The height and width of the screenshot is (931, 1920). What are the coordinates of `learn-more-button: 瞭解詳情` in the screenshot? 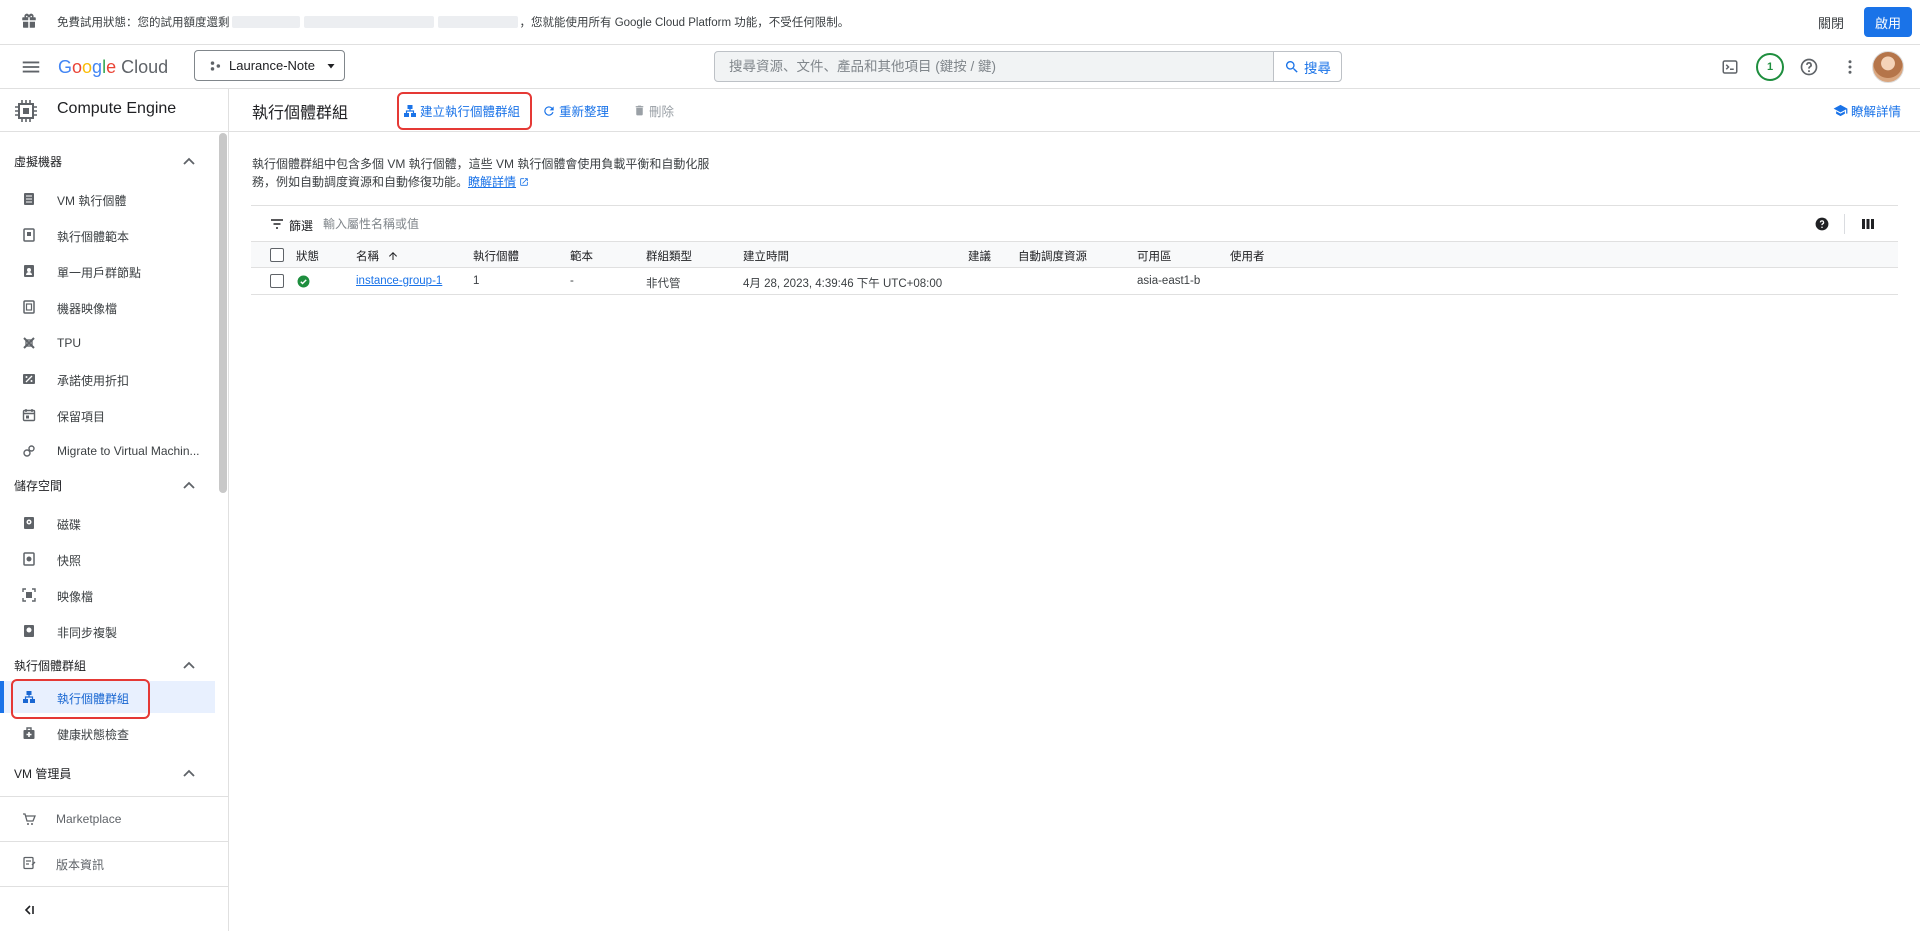 It's located at (1867, 110).